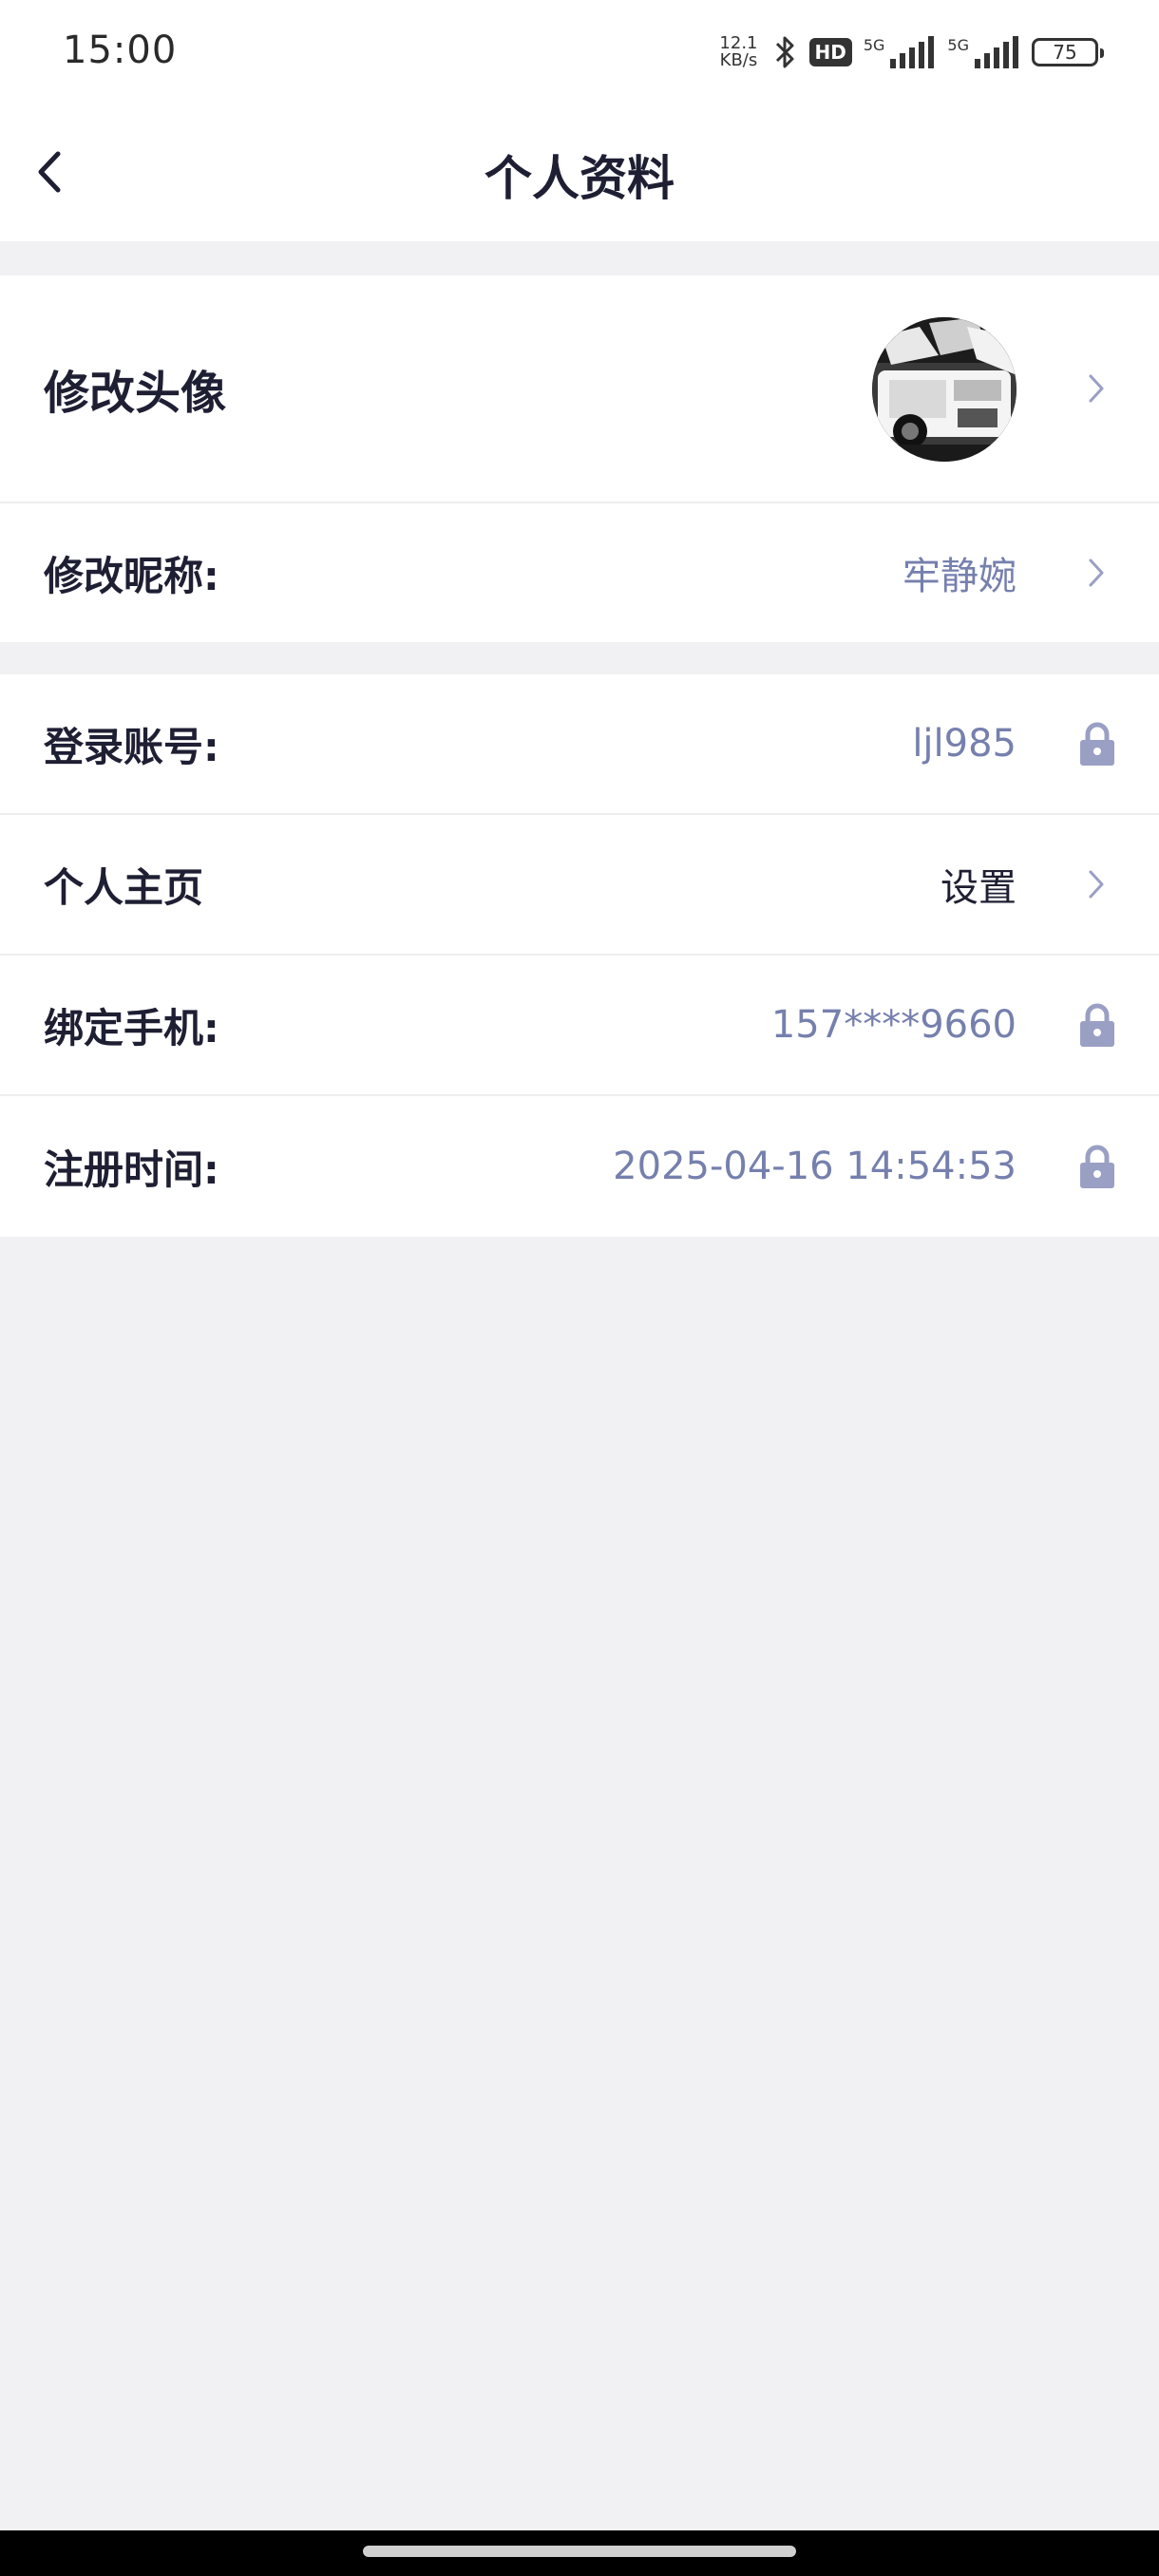  I want to click on page-title: 个人资料, so click(579, 178).